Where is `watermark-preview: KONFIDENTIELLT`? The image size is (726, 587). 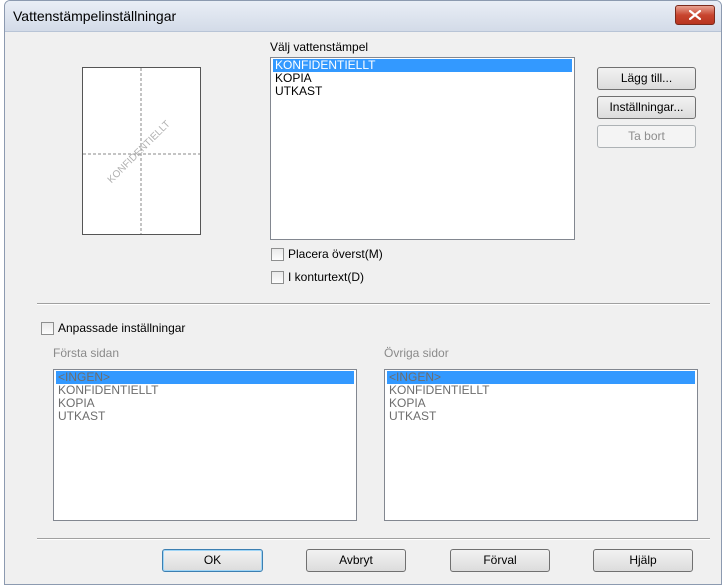
watermark-preview: KONFIDENTIELLT is located at coordinates (141, 151).